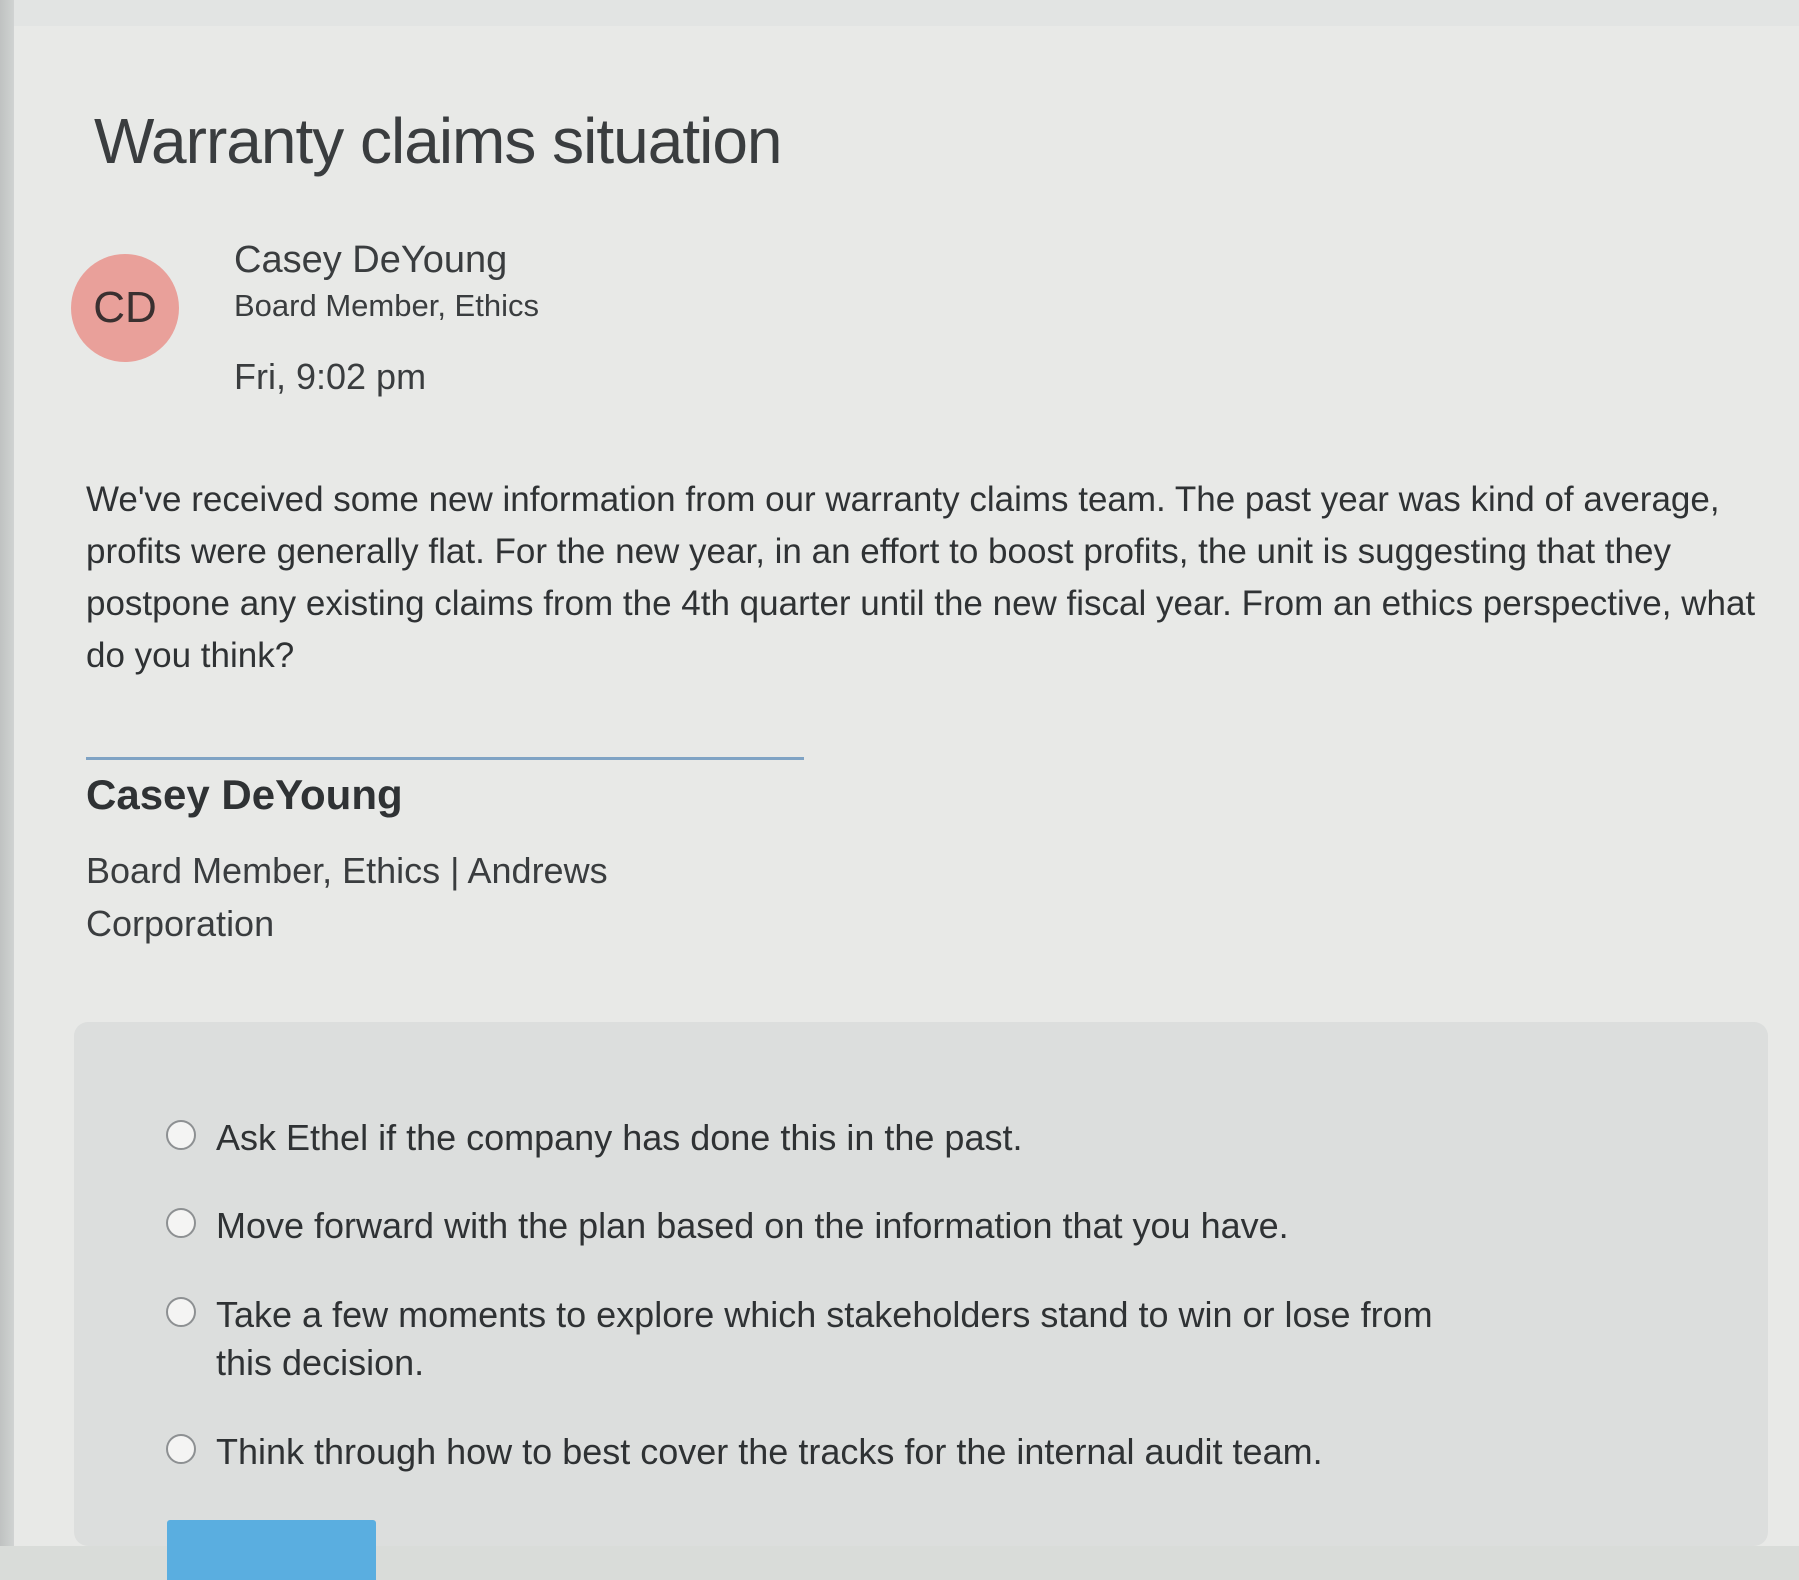  I want to click on message-timestamp: Fri, 9:02 pm, so click(330, 376).